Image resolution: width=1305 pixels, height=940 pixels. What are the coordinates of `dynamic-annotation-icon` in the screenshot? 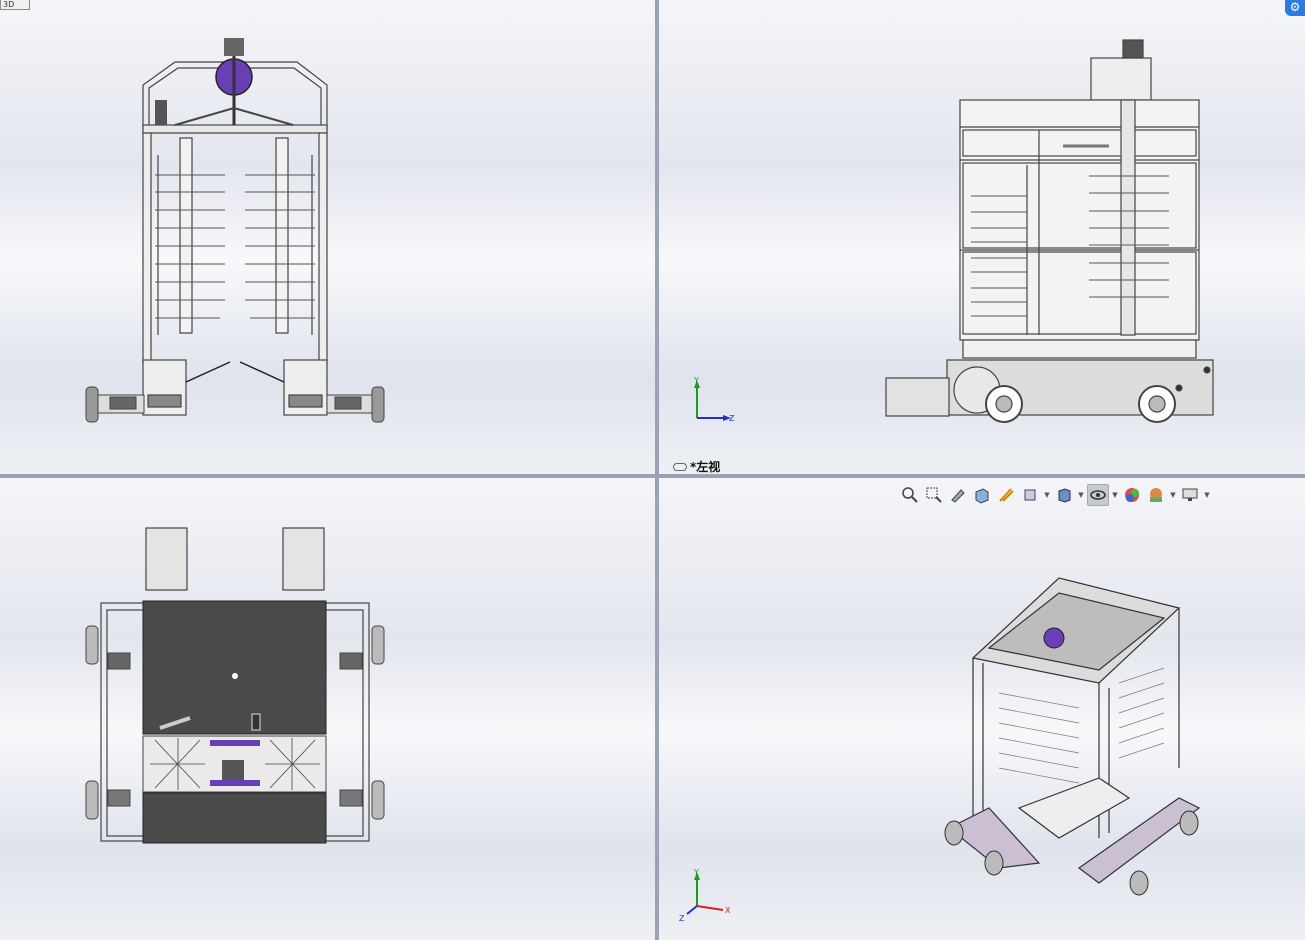 It's located at (1006, 495).